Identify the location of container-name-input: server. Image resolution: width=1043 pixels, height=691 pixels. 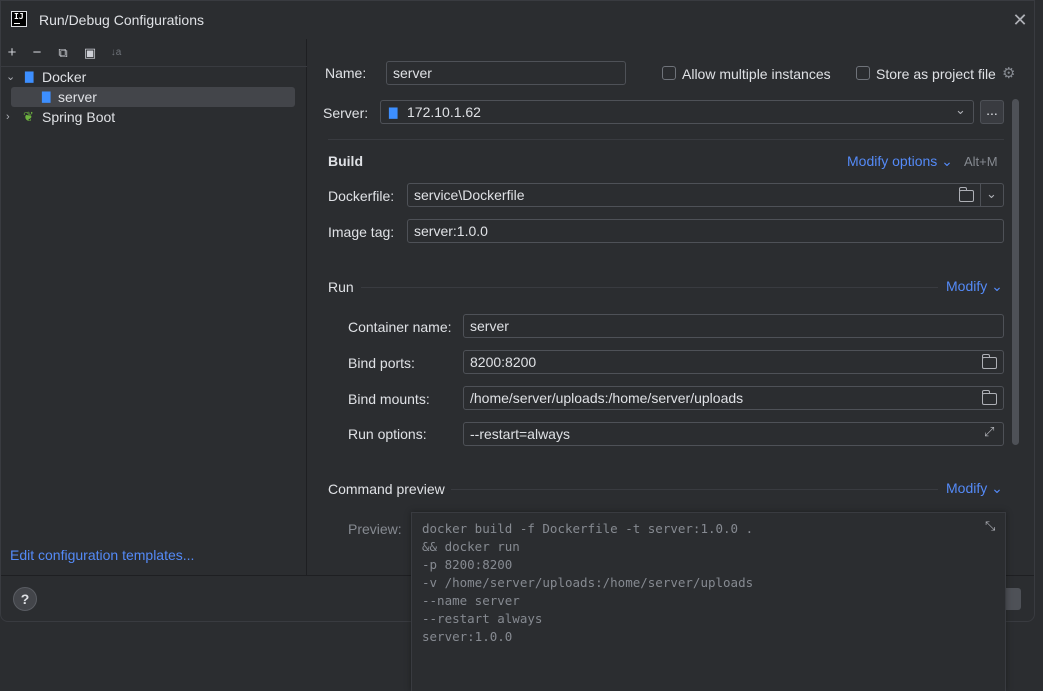
(733, 326).